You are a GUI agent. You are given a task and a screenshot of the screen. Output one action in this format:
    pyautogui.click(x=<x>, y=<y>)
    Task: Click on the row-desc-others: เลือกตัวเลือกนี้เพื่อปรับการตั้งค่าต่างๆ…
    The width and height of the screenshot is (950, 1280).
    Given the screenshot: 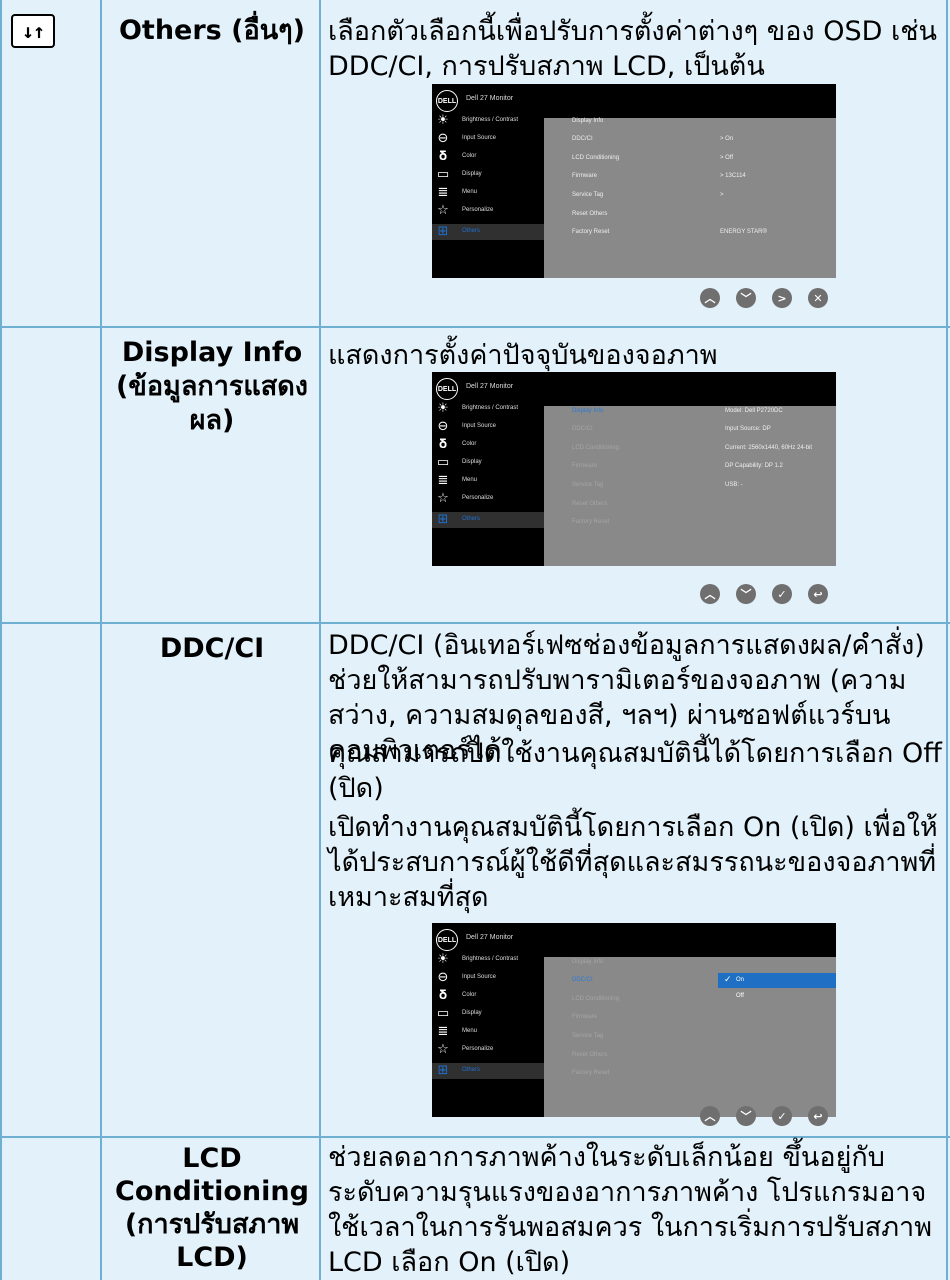 What is the action you would take?
    pyautogui.click(x=632, y=49)
    